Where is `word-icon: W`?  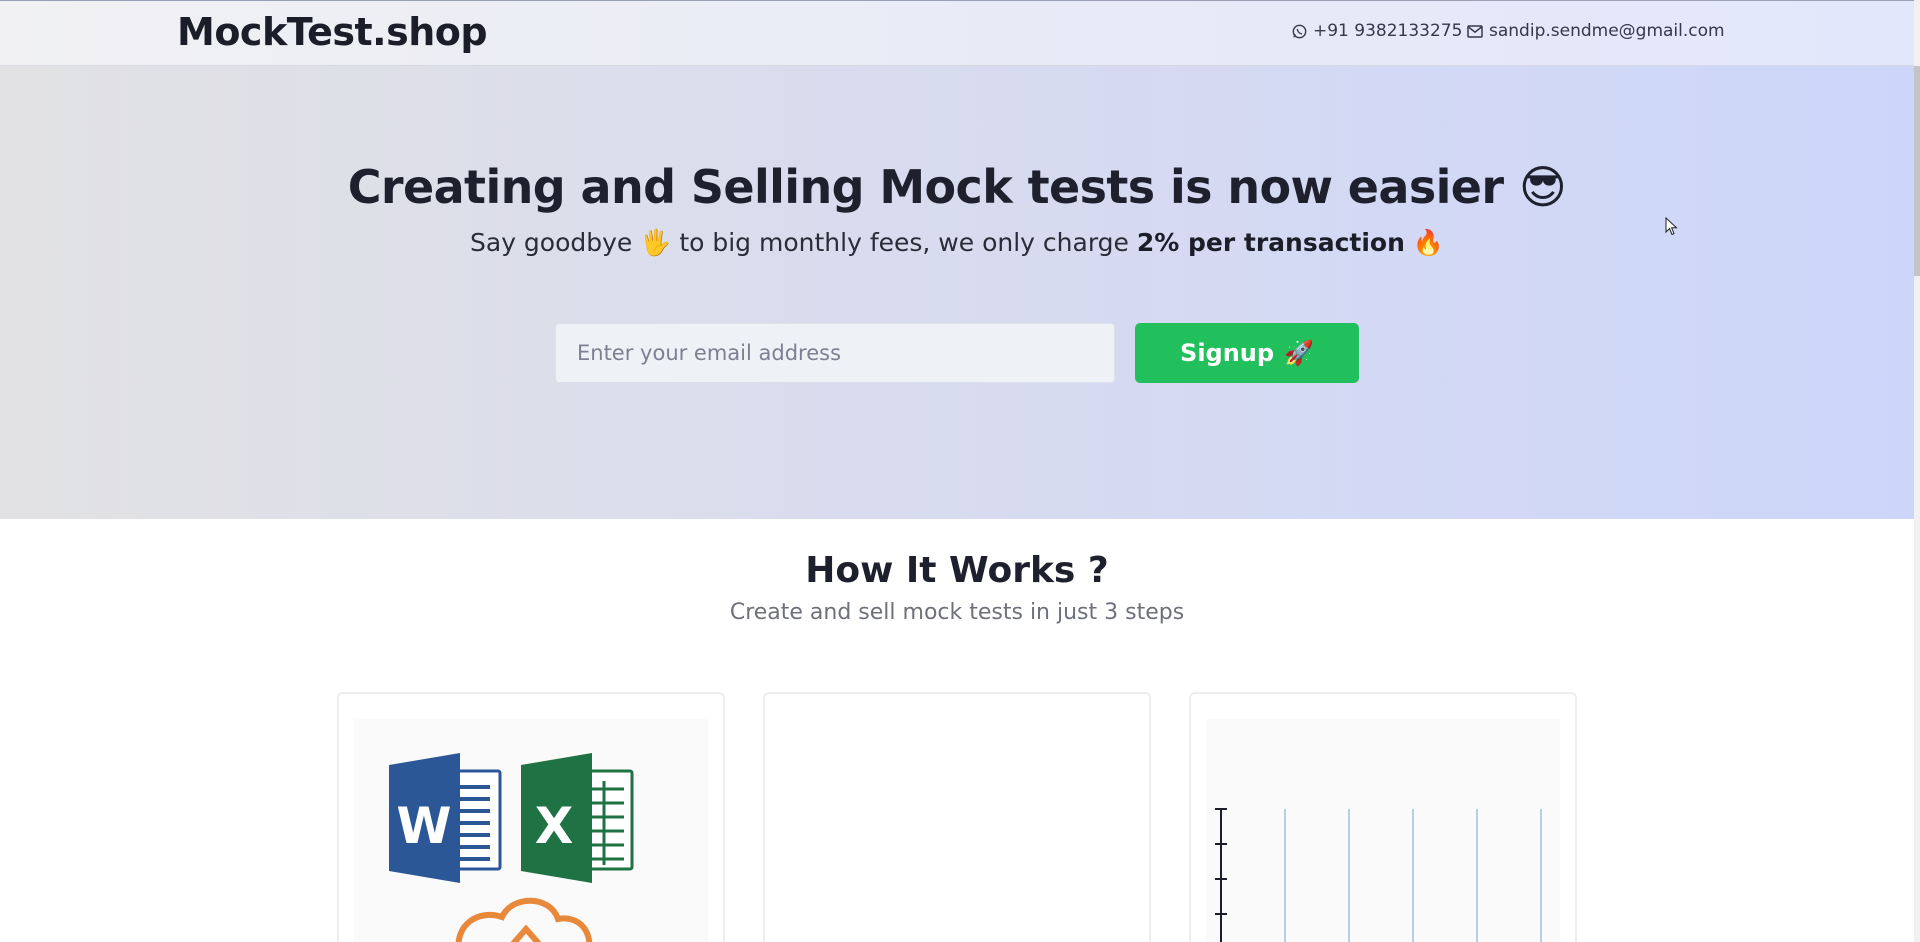 word-icon: W is located at coordinates (445, 818).